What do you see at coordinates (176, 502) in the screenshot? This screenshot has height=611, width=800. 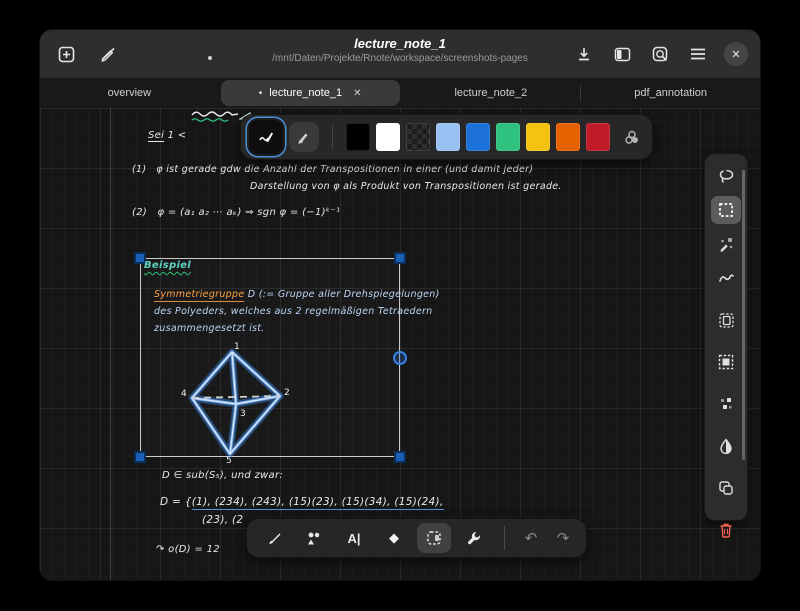 I see `set-prefix: D = {` at bounding box center [176, 502].